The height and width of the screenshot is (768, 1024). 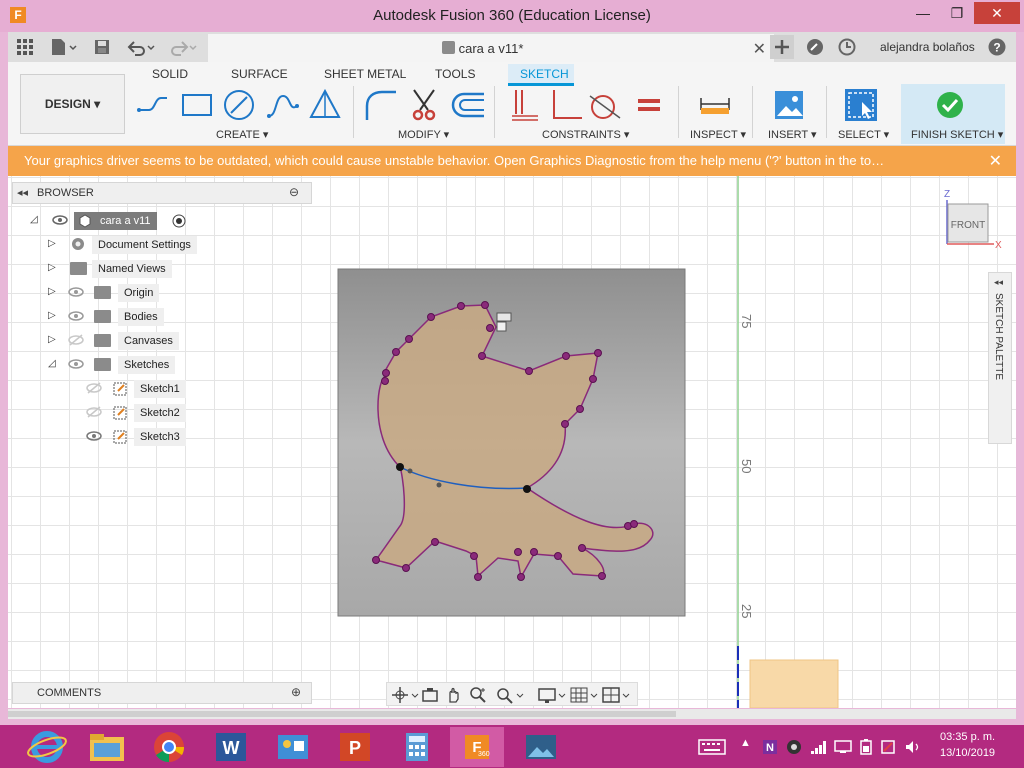 I want to click on inspect-menu: INSPECT ▾, so click(x=718, y=134).